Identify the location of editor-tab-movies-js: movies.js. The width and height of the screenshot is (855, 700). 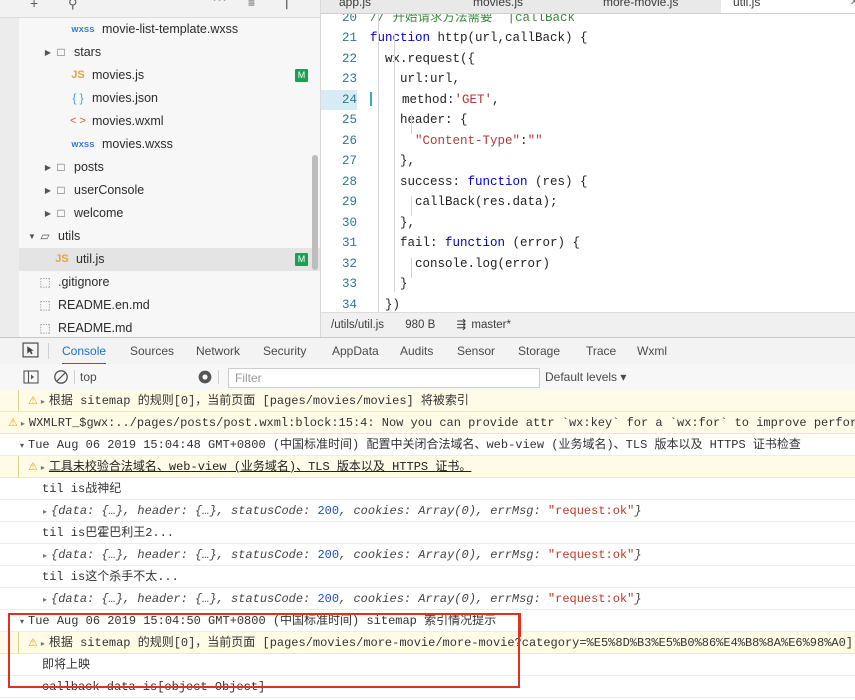
(498, 6).